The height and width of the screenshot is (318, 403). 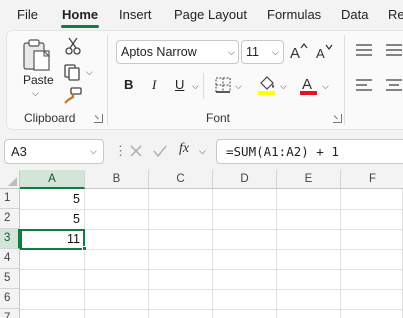 I want to click on font-size-chevron-down-icon: ⌵, so click(x=275, y=52).